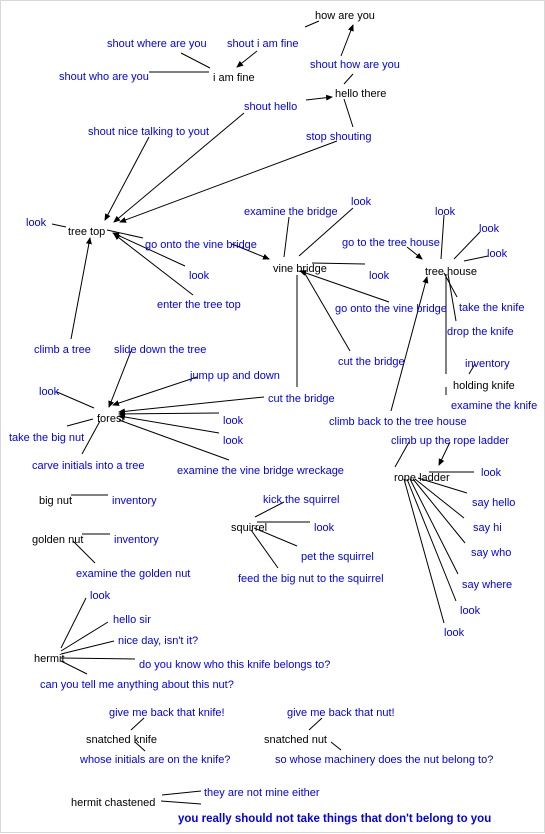 This screenshot has height=834, width=545. What do you see at coordinates (137, 685) in the screenshot?
I see `action-node-tell-me-about-nut: can you tell me anything about this nut?` at bounding box center [137, 685].